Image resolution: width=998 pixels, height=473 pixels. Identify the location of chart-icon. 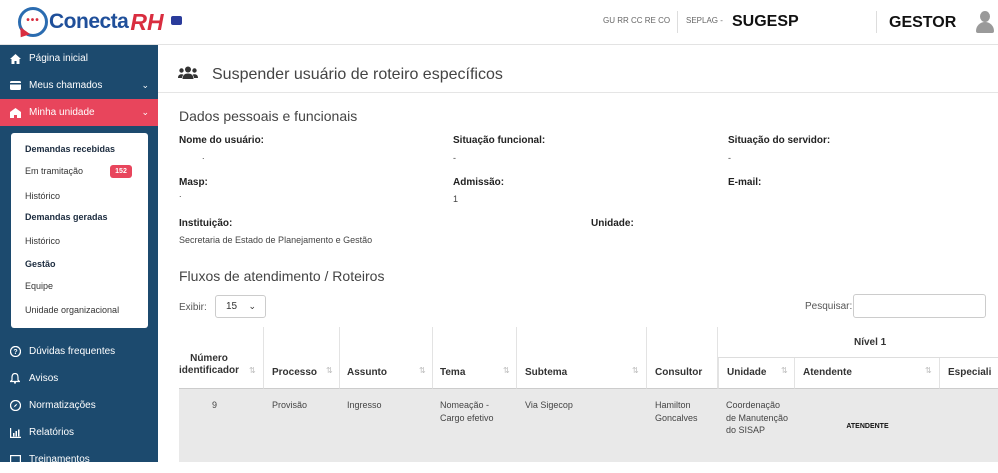
(15, 433).